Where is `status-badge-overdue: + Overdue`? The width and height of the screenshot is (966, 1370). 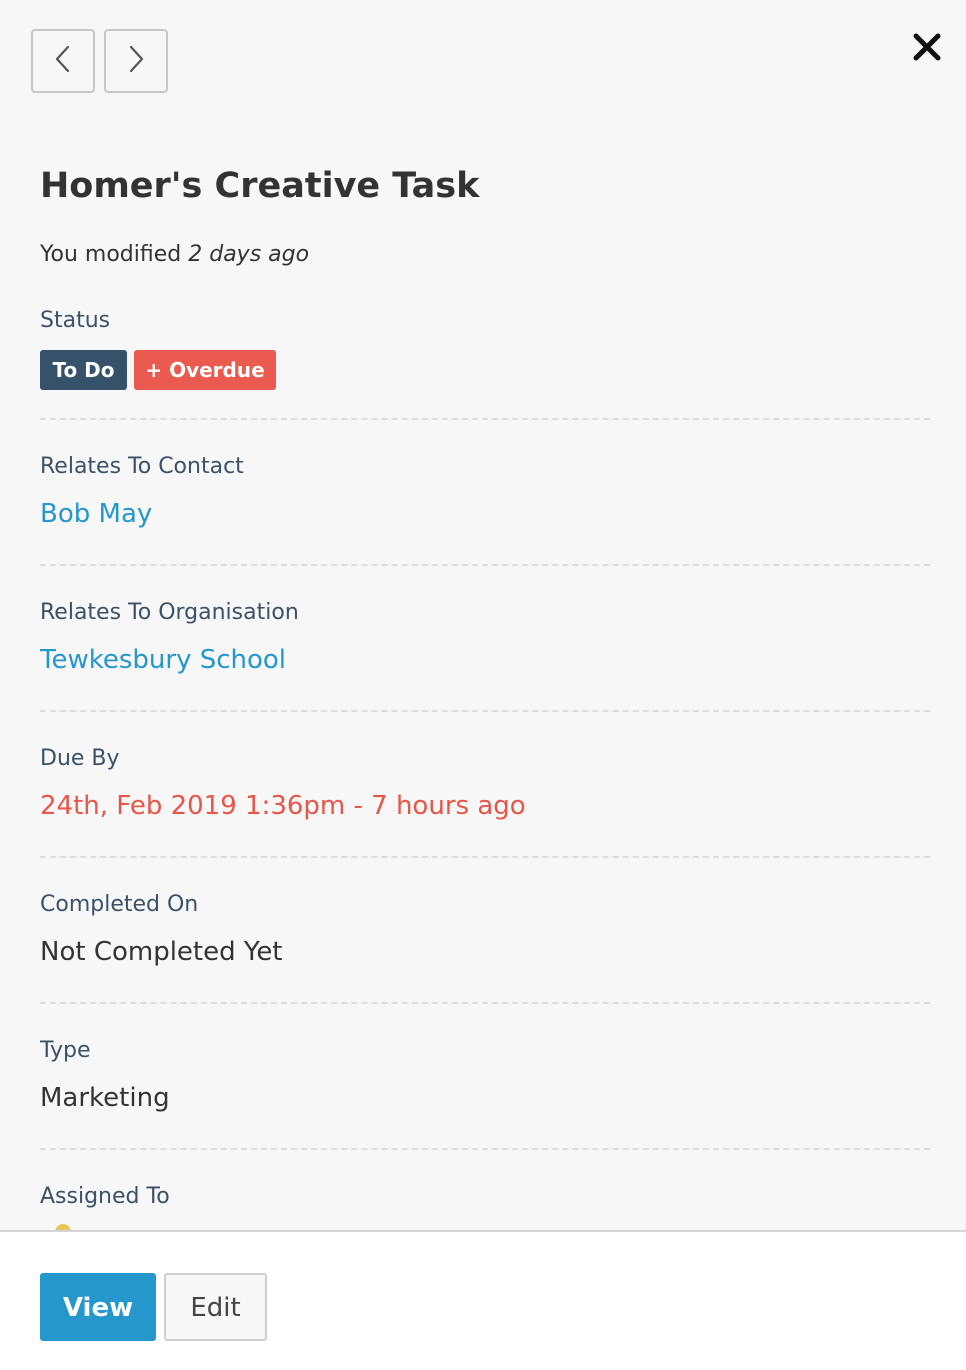 status-badge-overdue: + Overdue is located at coordinates (205, 370).